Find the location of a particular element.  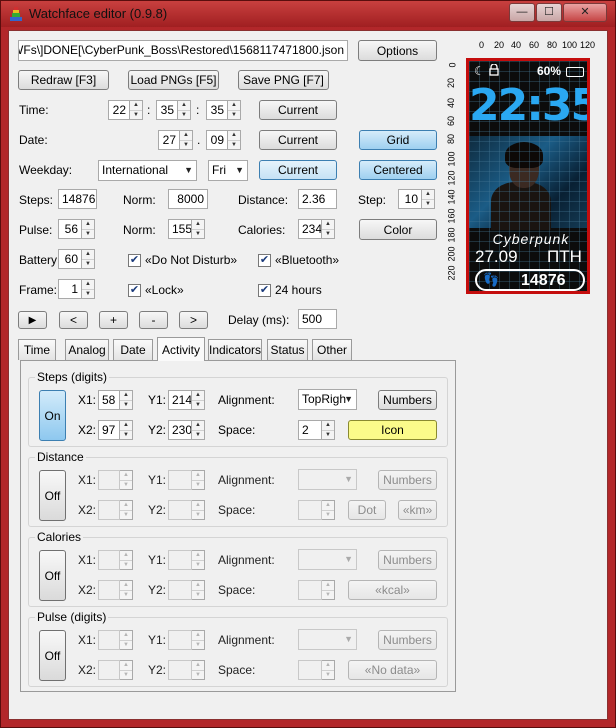

steps-space-spinner: ▲ ▼ is located at coordinates (328, 430).